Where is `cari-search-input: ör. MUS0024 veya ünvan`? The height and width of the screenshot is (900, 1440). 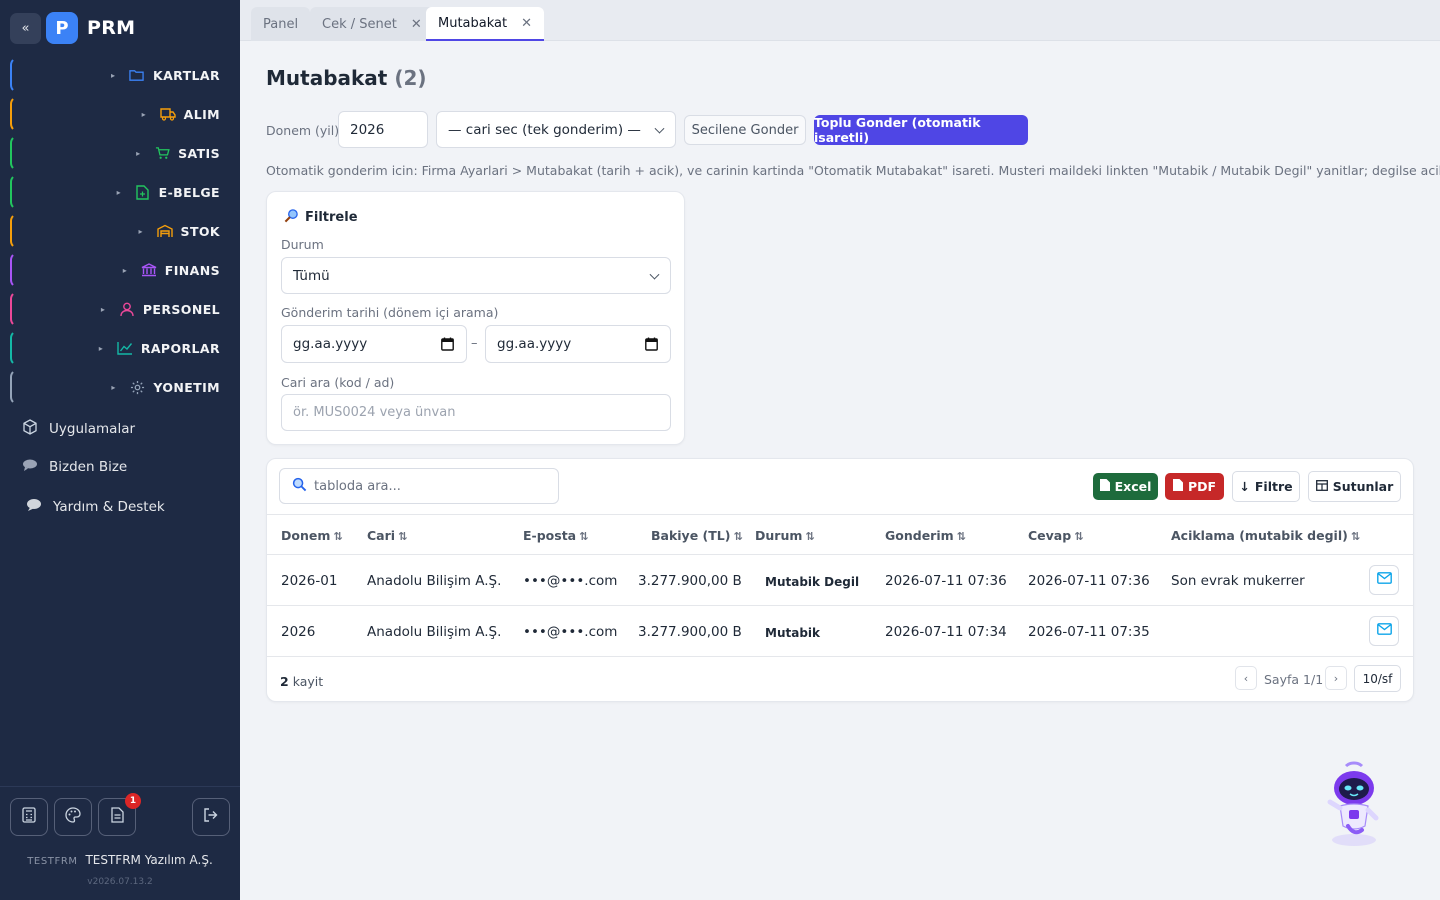 cari-search-input: ör. MUS0024 veya ünvan is located at coordinates (476, 412).